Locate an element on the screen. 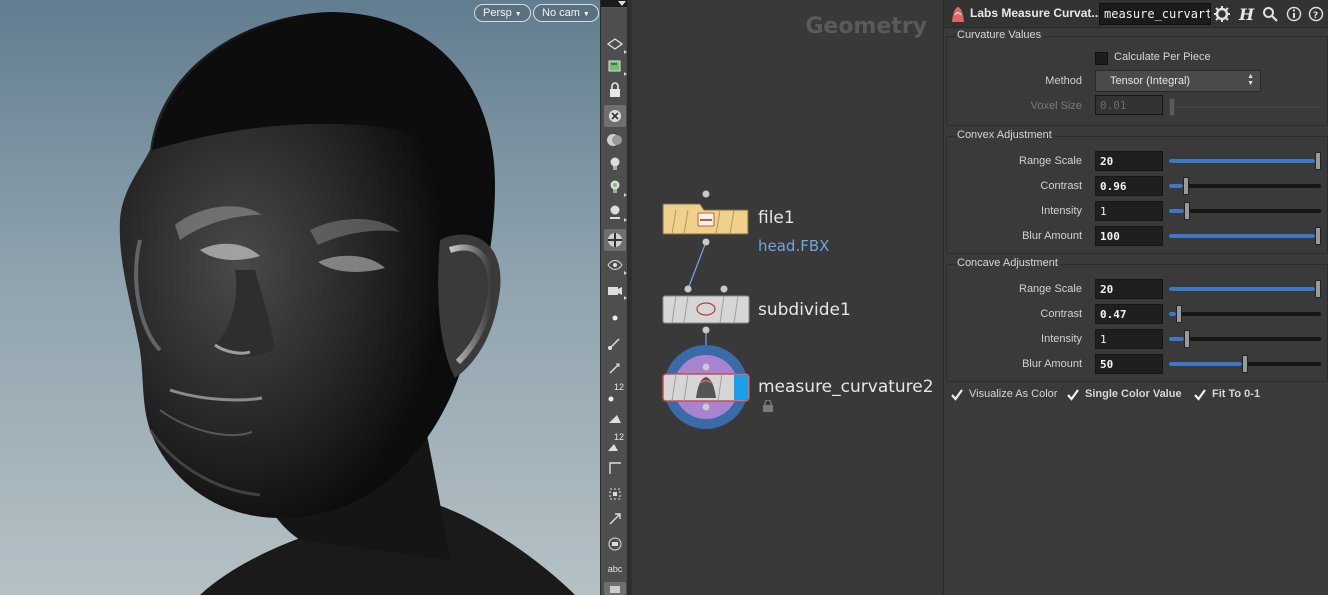 The width and height of the screenshot is (1328, 595). concave-blur-amount-slider is located at coordinates (1245, 364).